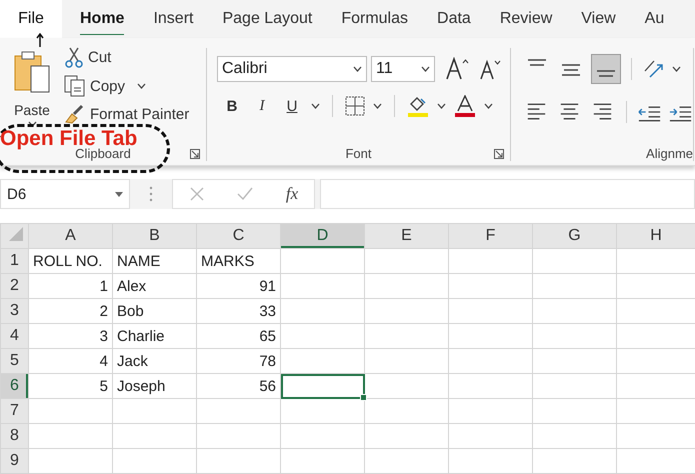  What do you see at coordinates (322, 386) in the screenshot?
I see `active-cell` at bounding box center [322, 386].